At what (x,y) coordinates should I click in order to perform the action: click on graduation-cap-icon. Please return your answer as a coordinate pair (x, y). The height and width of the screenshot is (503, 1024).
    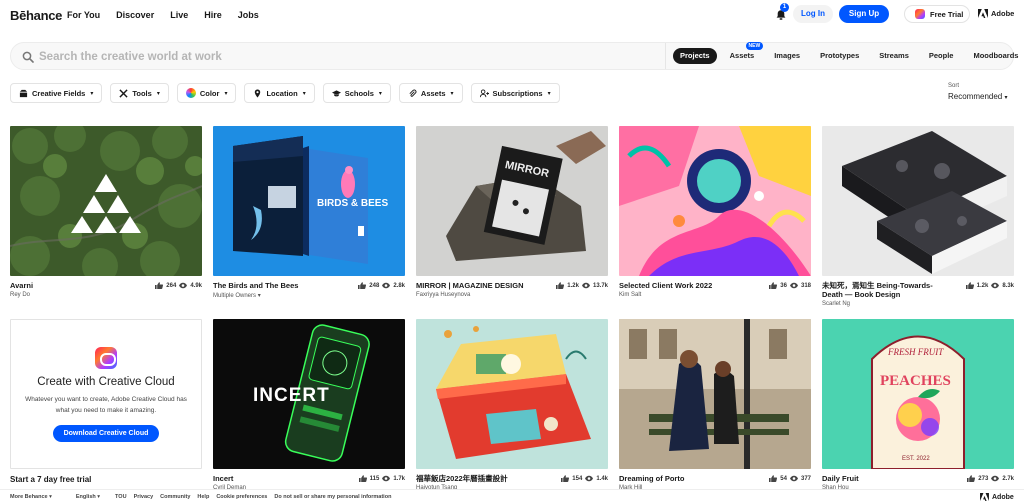
    Looking at the image, I should click on (336, 92).